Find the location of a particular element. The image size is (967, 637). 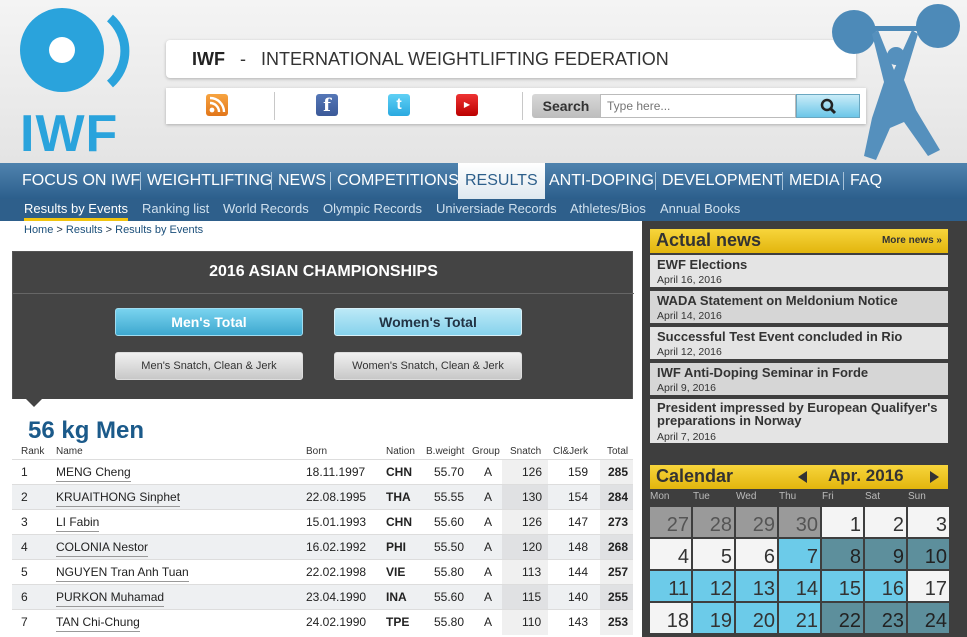

table-row: 1 MENG Cheng 18.11.1997 CHN 55.70 A 126 159 285 is located at coordinates (322, 472).